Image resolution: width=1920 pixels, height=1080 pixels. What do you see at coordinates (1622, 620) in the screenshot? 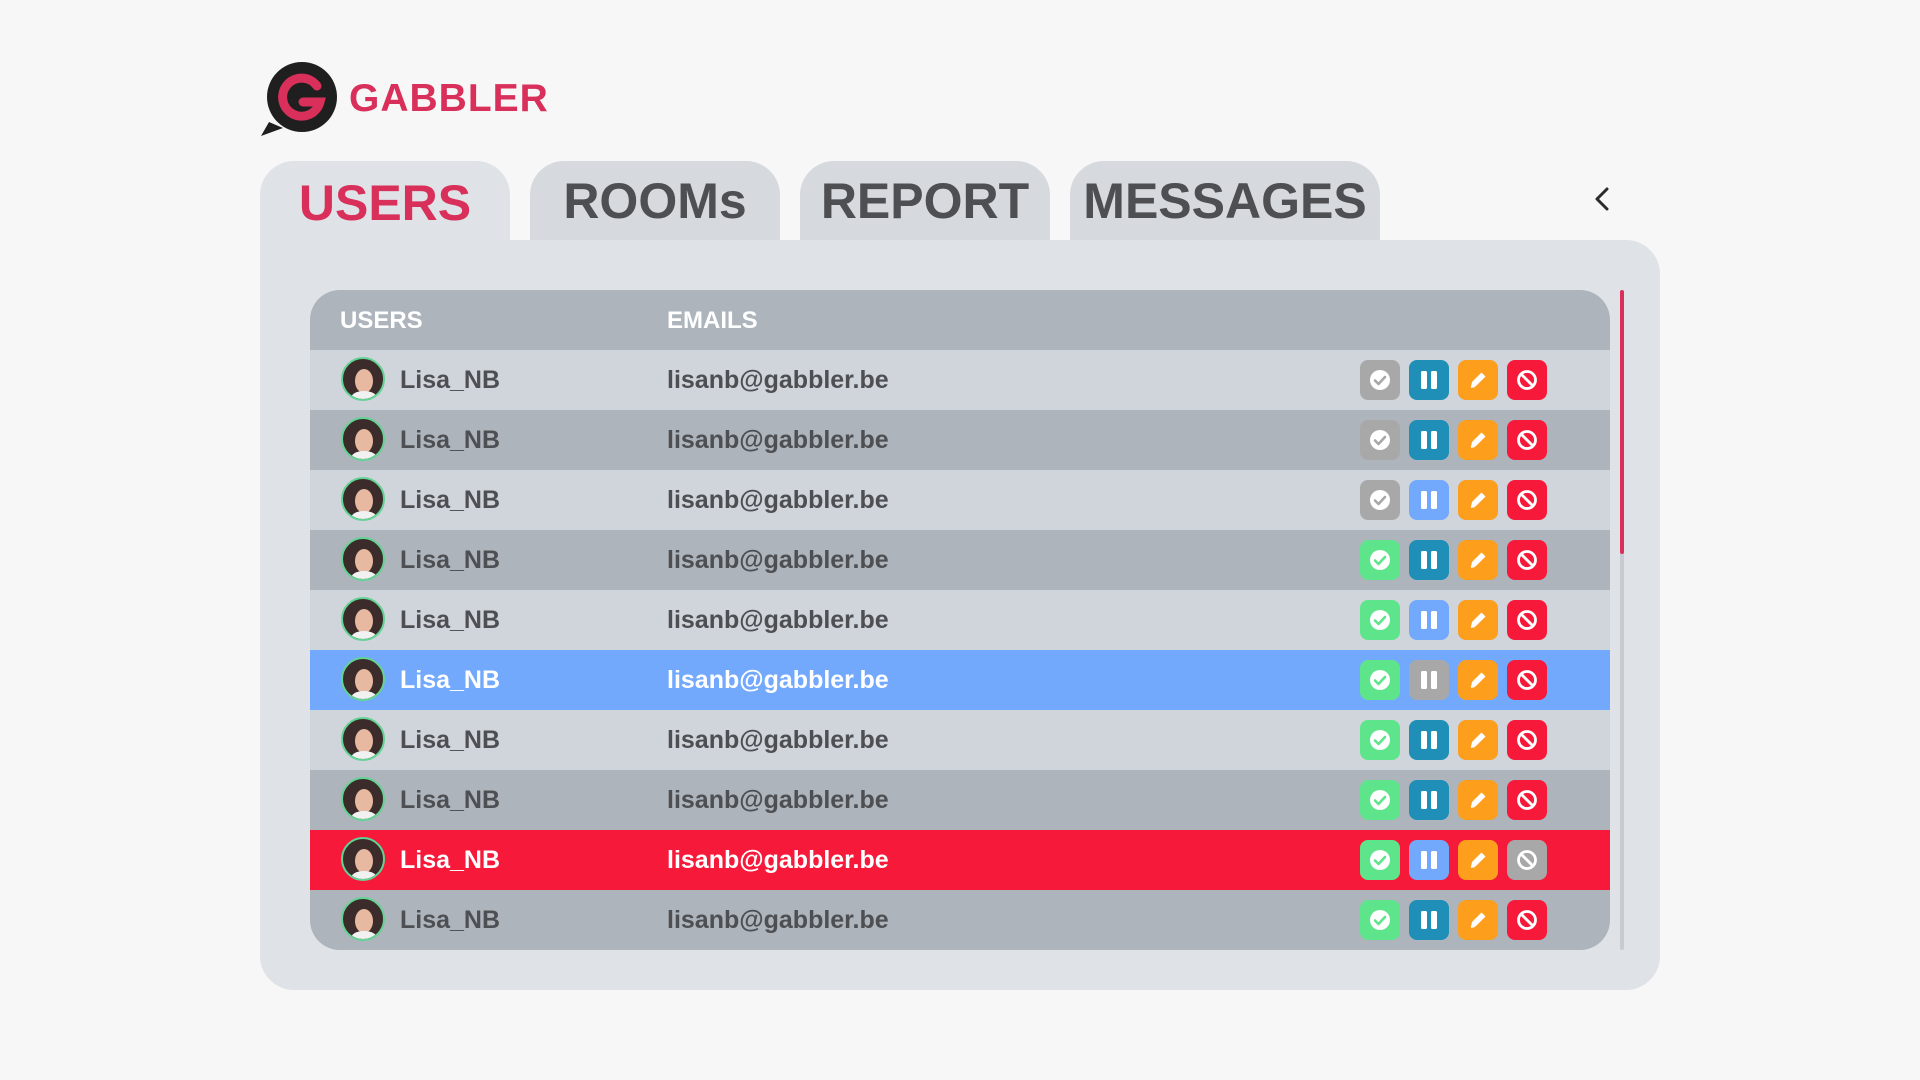
I see `table-scrollbar` at bounding box center [1622, 620].